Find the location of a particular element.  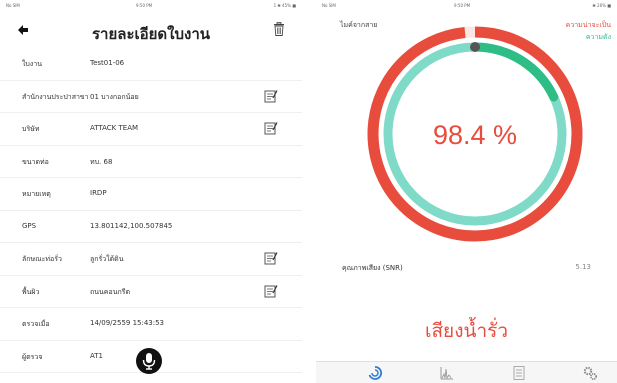

tab-settings-gear-icon is located at coordinates (590, 373).